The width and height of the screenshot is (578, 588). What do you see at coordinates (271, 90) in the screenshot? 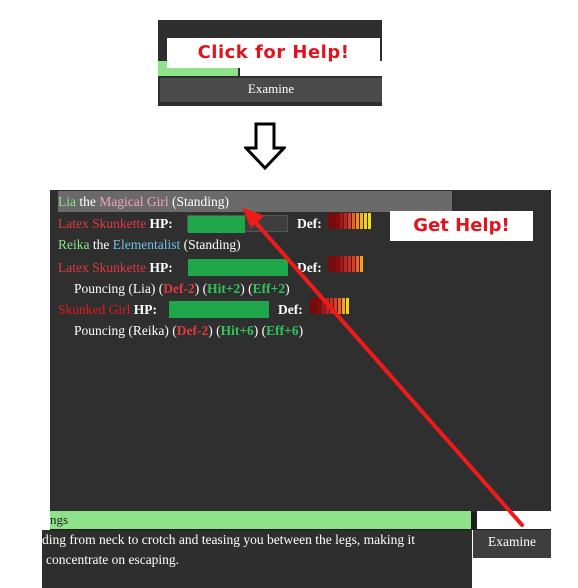
I see `preview-examine-button: Examine` at bounding box center [271, 90].